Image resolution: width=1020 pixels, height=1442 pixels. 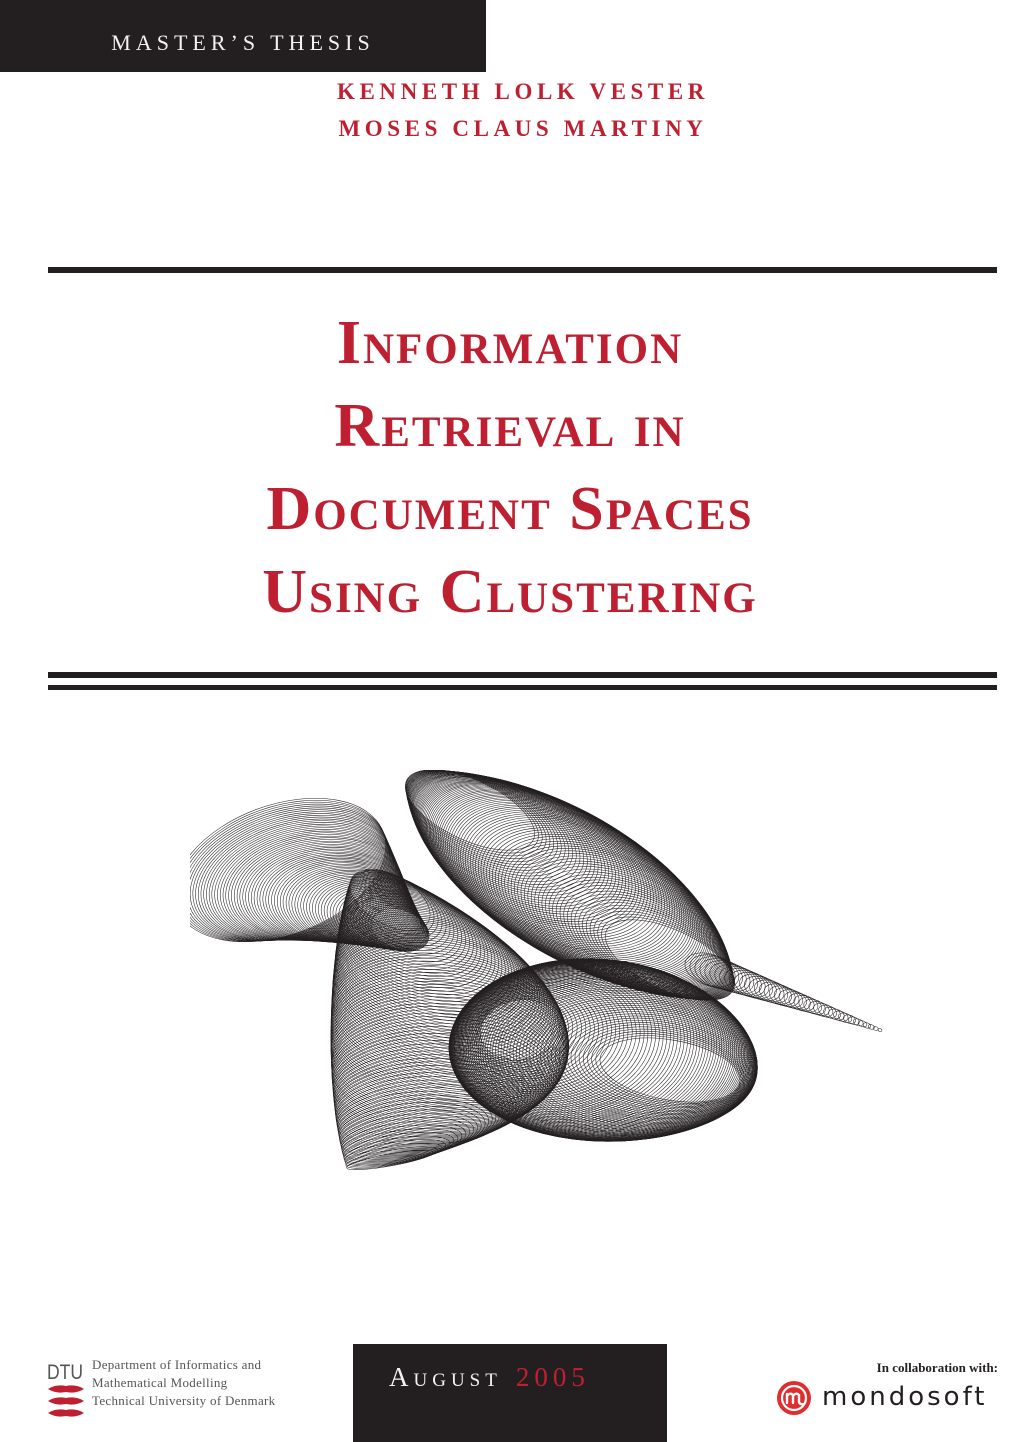 I want to click on institution-line: Department of Informatics and, so click(x=177, y=1364).